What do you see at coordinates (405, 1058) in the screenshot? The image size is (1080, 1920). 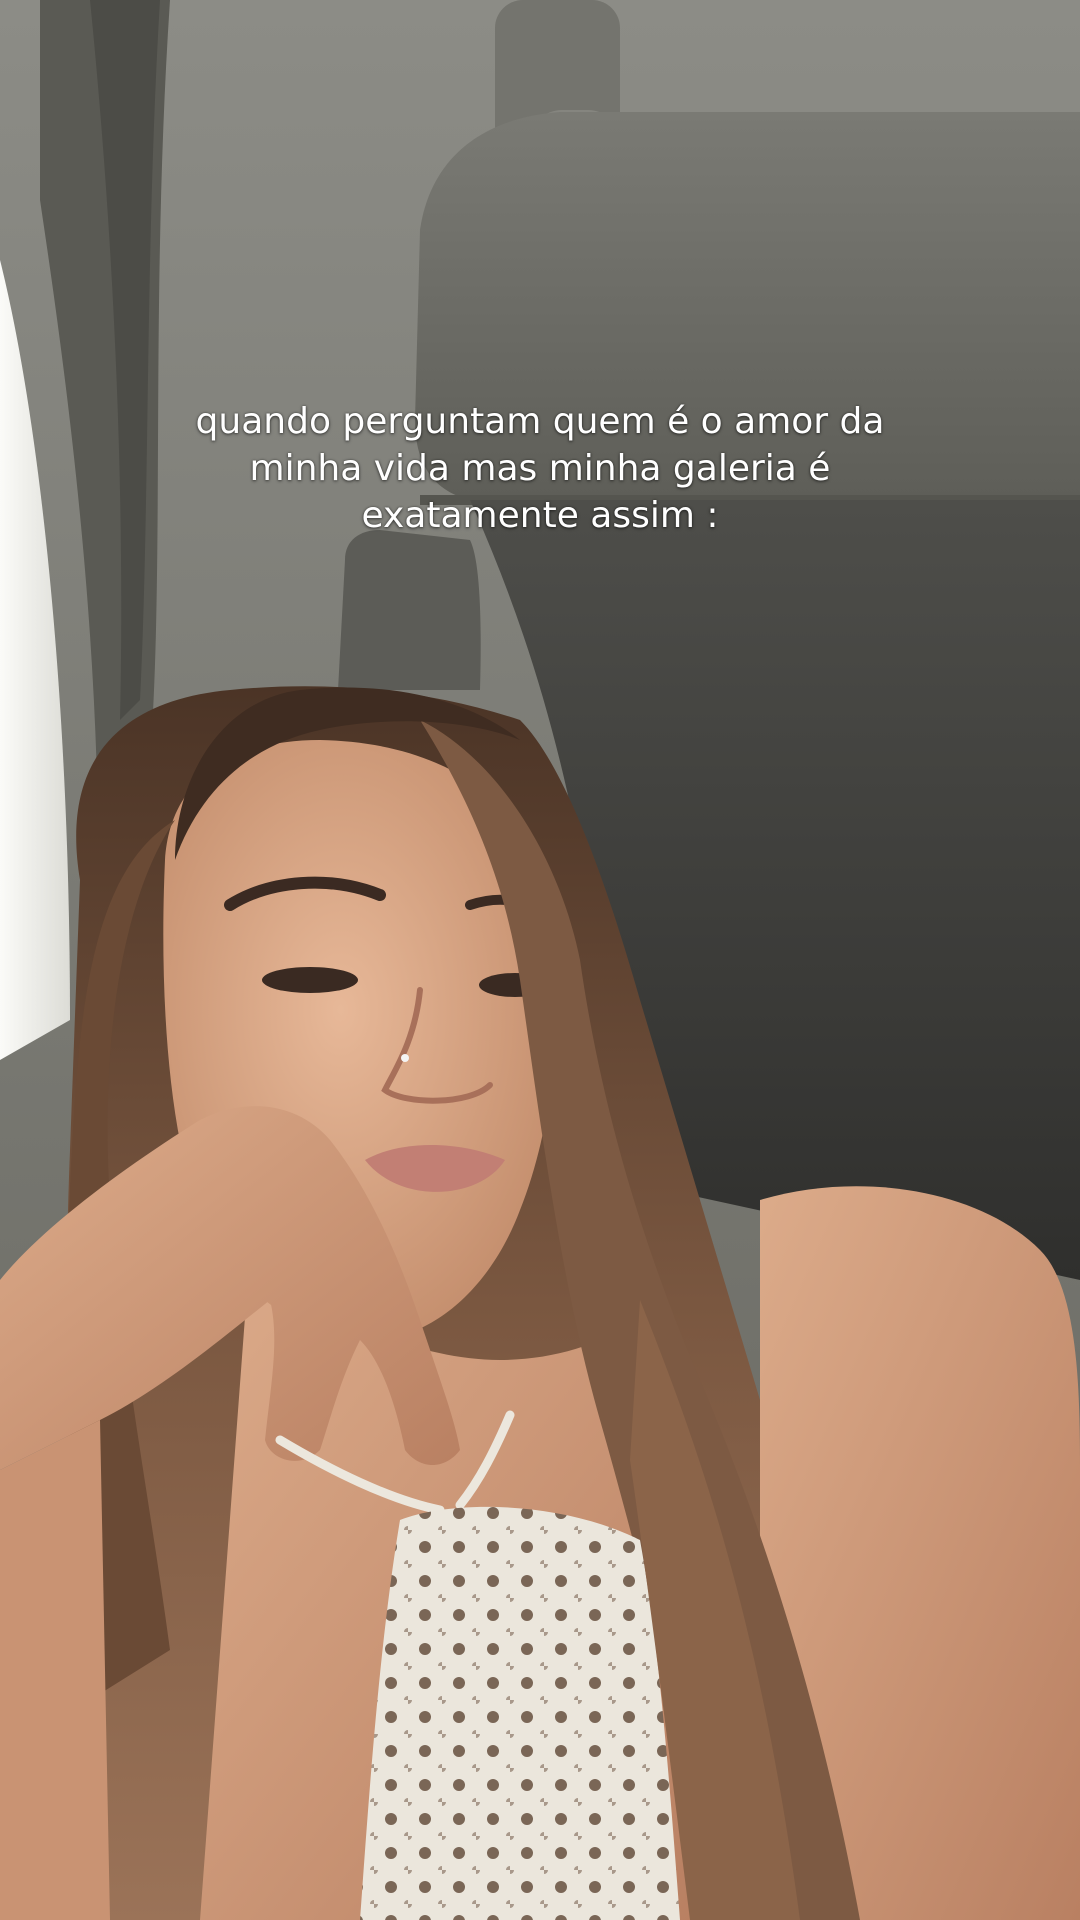 I see `nose-piercing` at bounding box center [405, 1058].